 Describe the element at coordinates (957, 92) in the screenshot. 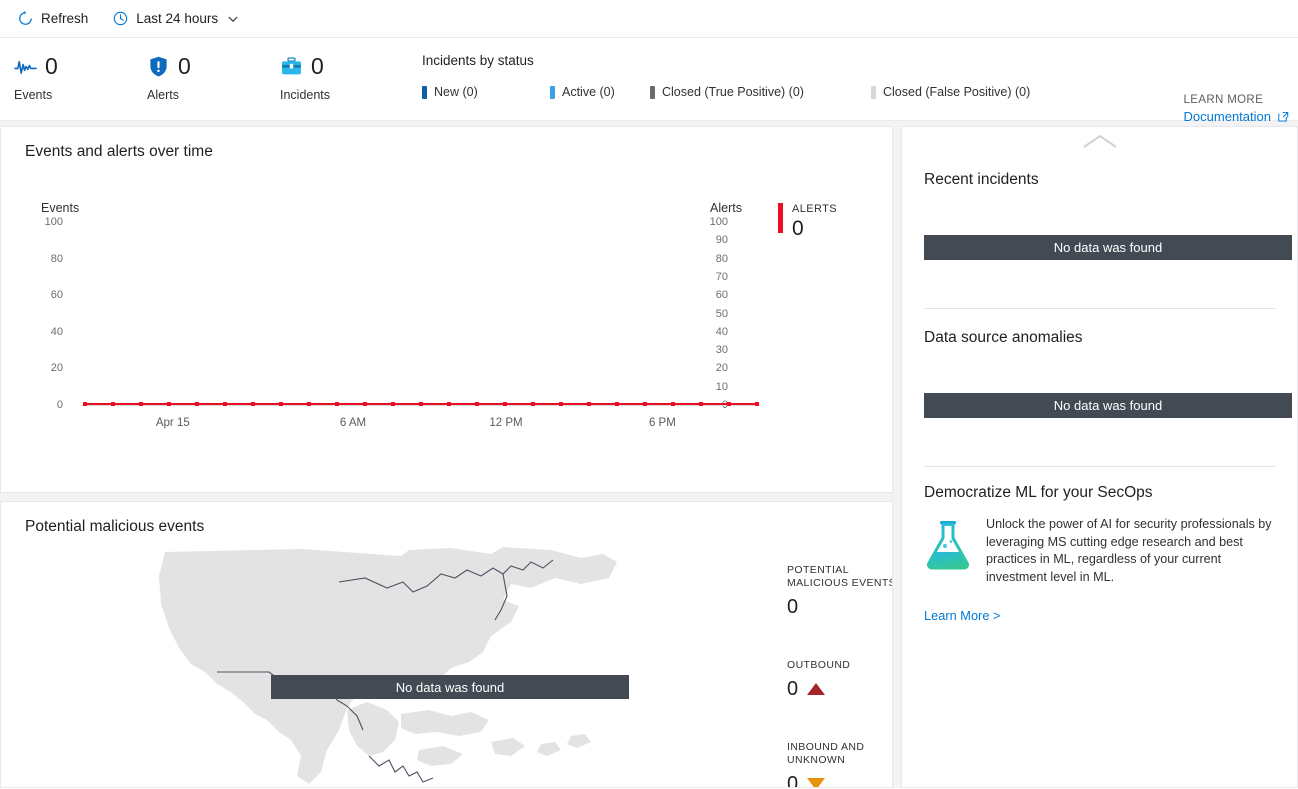

I see `legend-label-closed-false-positive: Closed (False Positive) (0)` at that location.